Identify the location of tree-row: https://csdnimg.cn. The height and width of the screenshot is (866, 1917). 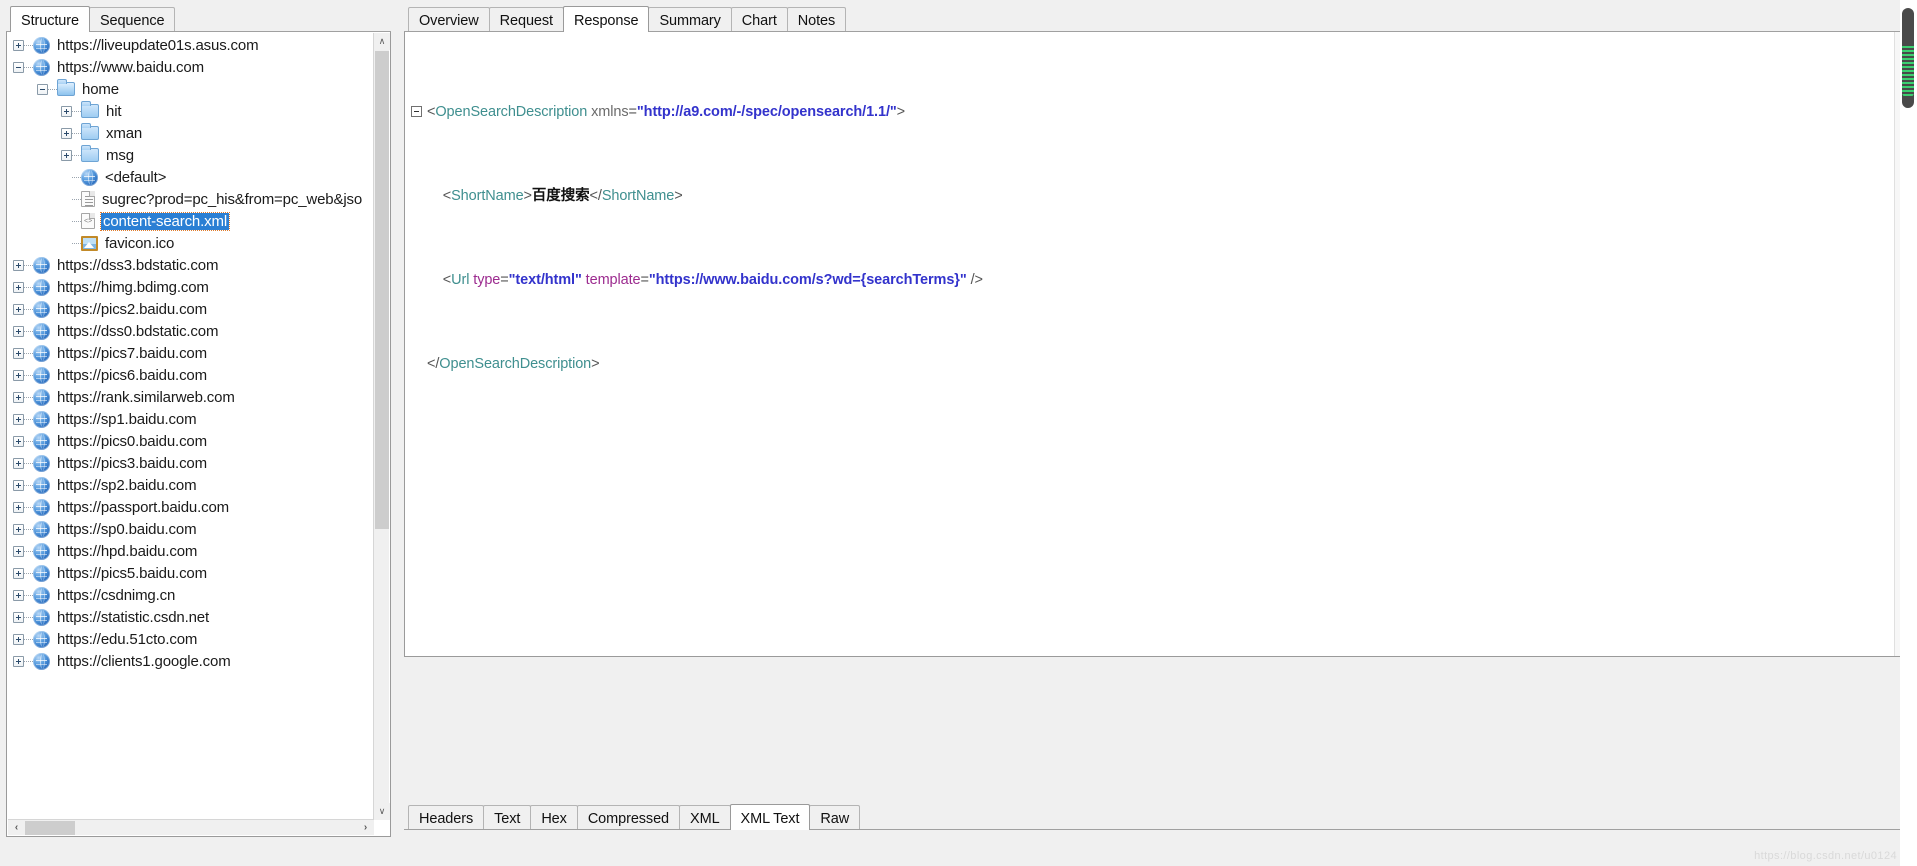
(192, 595).